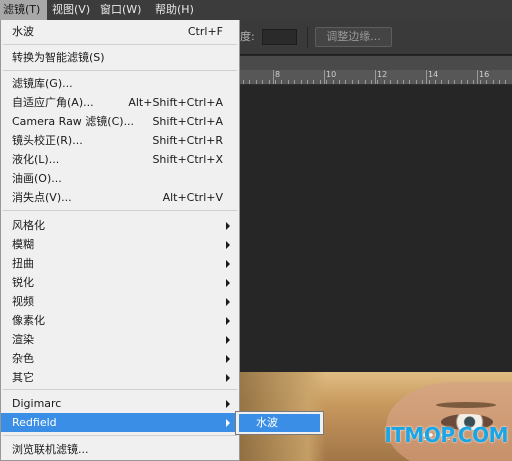 The width and height of the screenshot is (512, 461). Describe the element at coordinates (23, 339) in the screenshot. I see `menu-item-label: 渲染` at that location.